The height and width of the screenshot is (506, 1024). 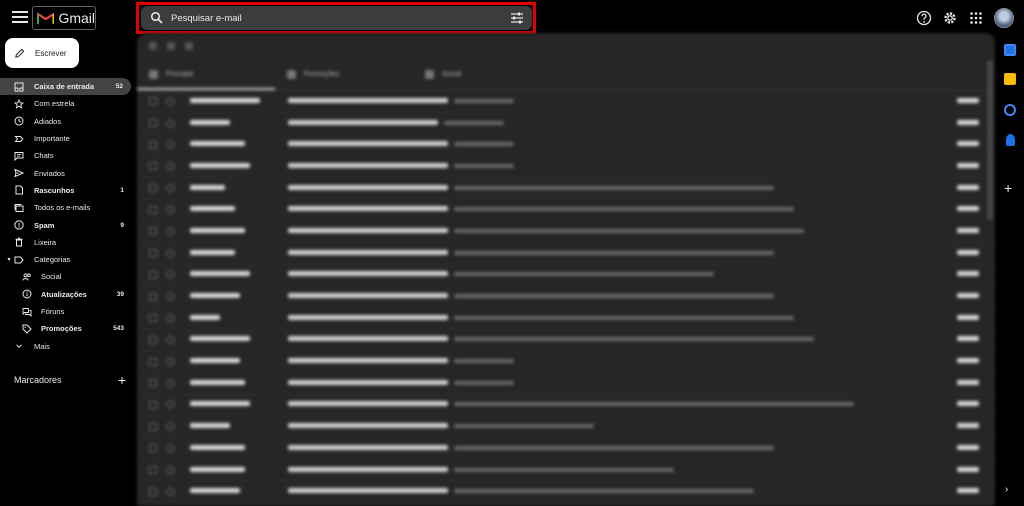 I want to click on tab-promotions: Promoções, so click(x=344, y=74).